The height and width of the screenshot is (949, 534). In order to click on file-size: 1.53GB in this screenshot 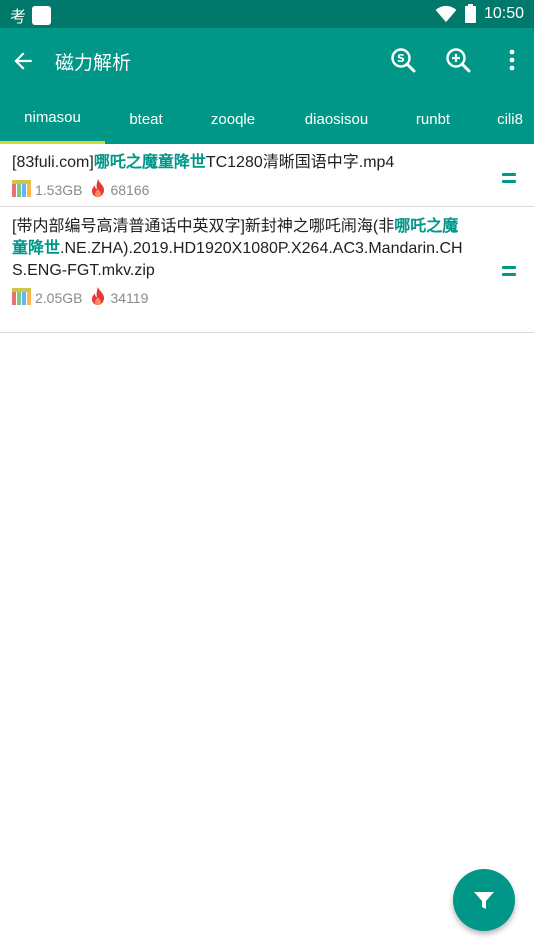, I will do `click(59, 189)`.